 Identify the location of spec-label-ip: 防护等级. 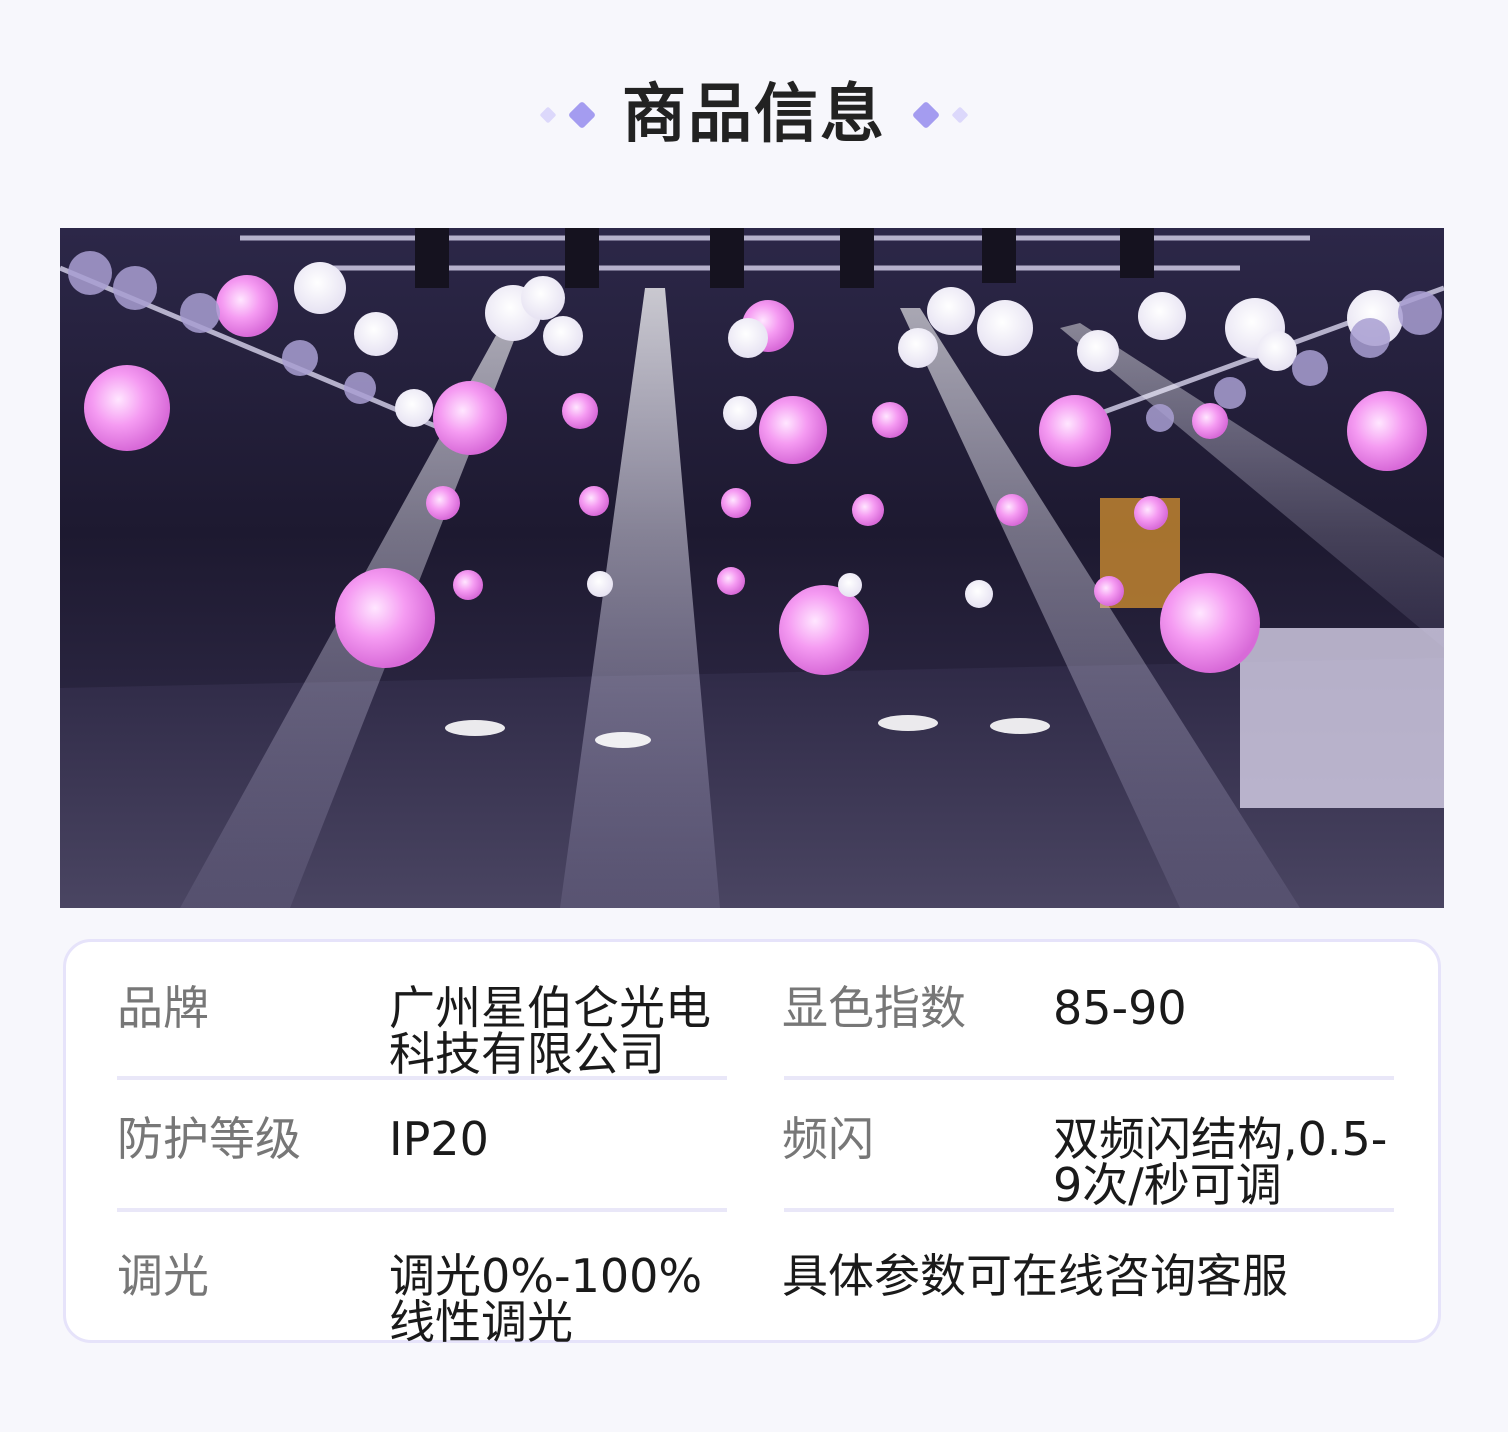
(209, 1139).